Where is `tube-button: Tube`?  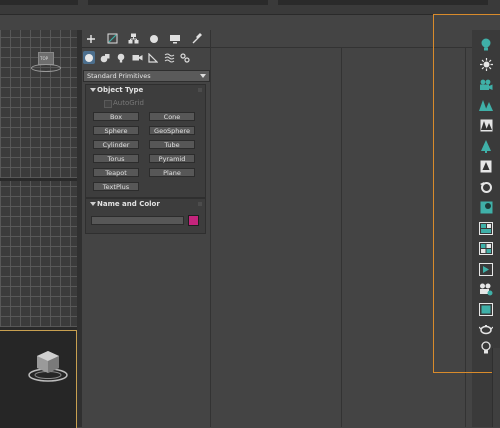
tube-button: Tube is located at coordinates (172, 144).